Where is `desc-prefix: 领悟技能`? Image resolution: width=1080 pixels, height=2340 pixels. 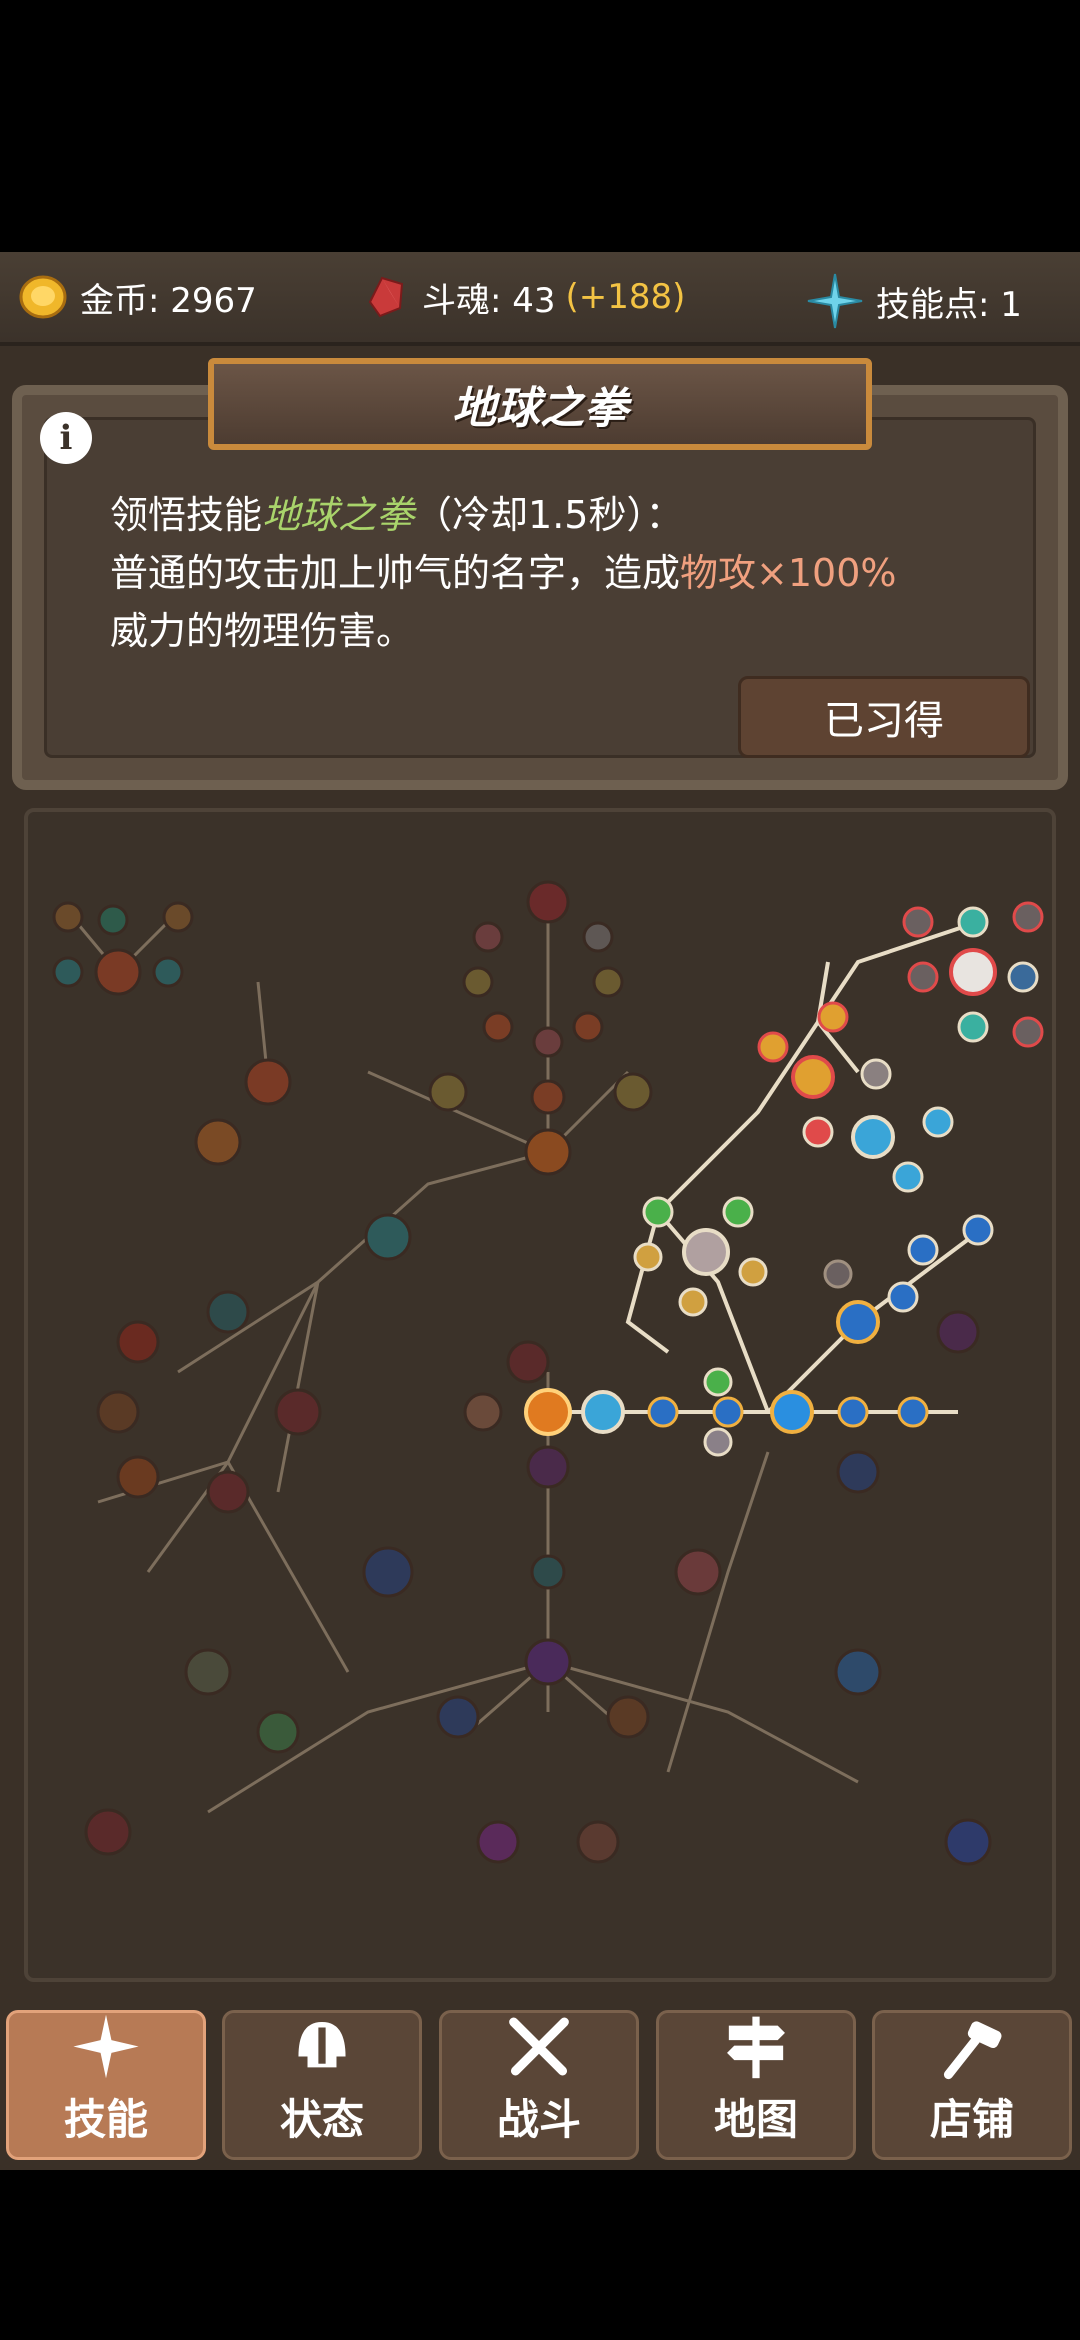 desc-prefix: 领悟技能 is located at coordinates (186, 515).